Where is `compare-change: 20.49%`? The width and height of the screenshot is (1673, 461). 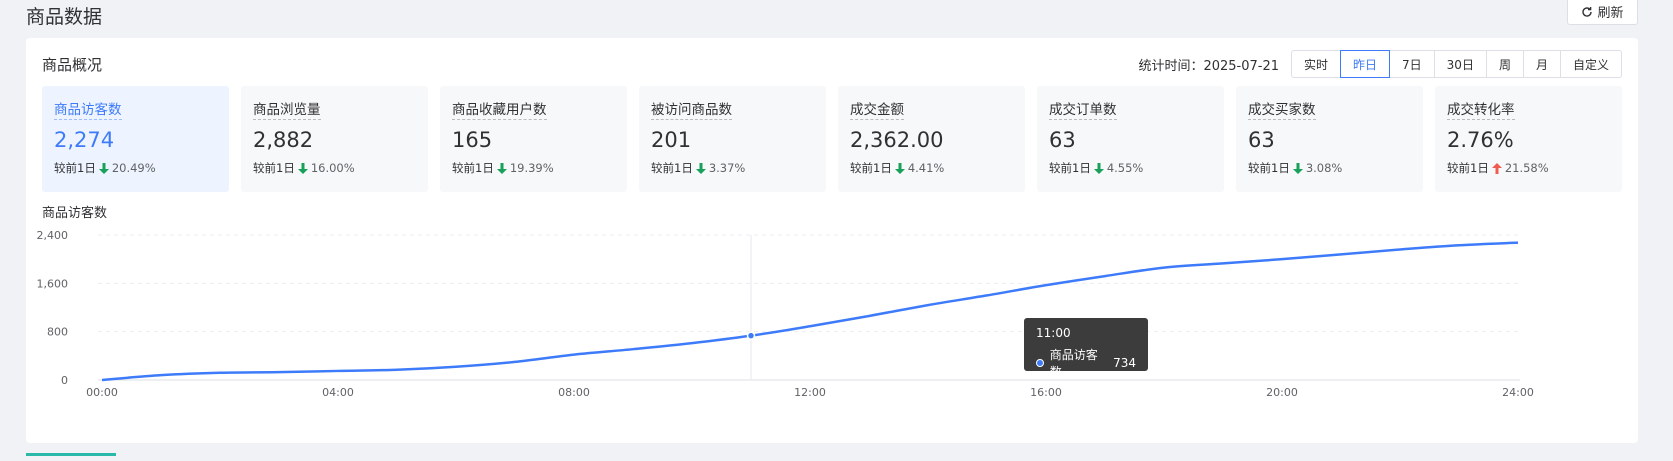 compare-change: 20.49% is located at coordinates (133, 168).